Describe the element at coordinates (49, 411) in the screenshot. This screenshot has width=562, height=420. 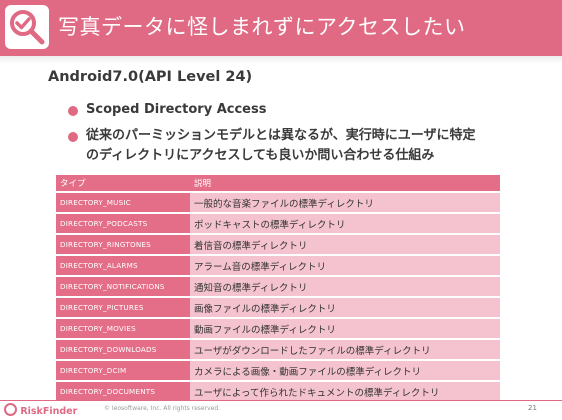
I see `brand-name: RiskFinder` at that location.